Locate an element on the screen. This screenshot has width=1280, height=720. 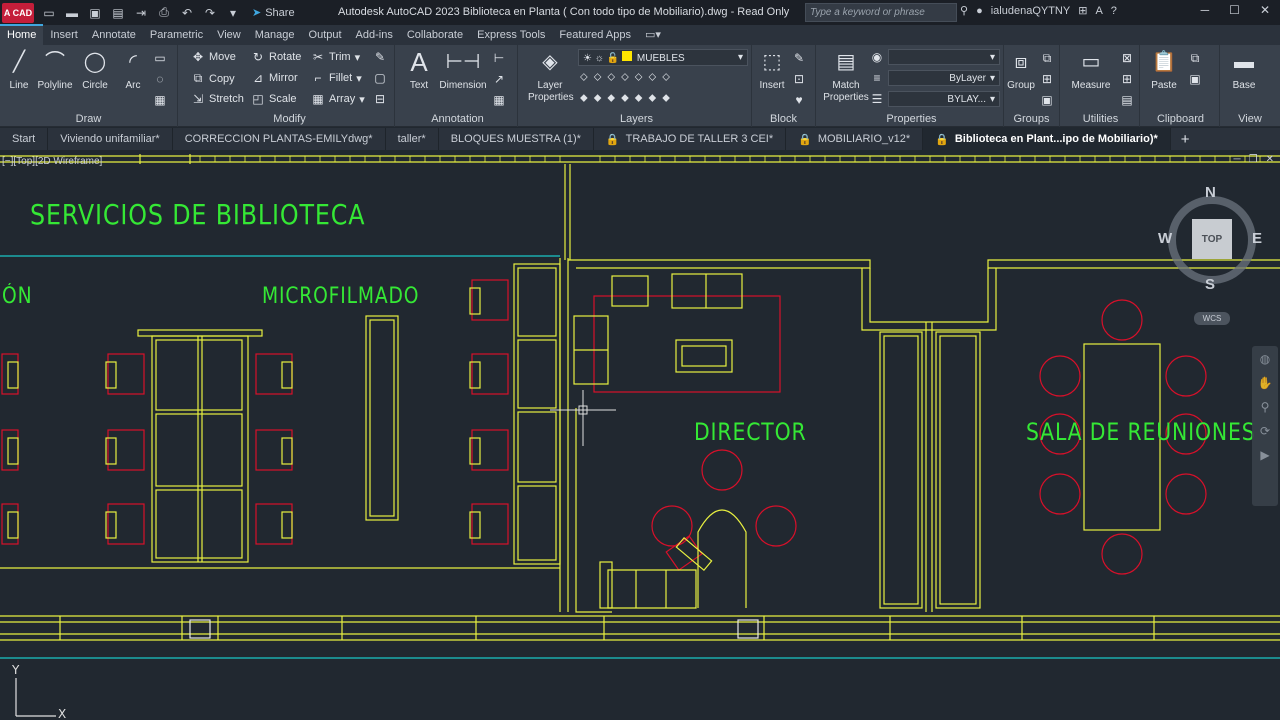
layer-properties-button: ◈ Layer Properties is located at coordinates (551, 75).